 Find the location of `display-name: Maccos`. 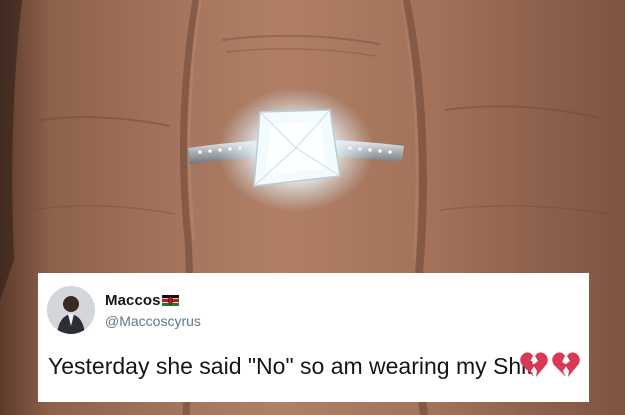

display-name: Maccos is located at coordinates (133, 300).